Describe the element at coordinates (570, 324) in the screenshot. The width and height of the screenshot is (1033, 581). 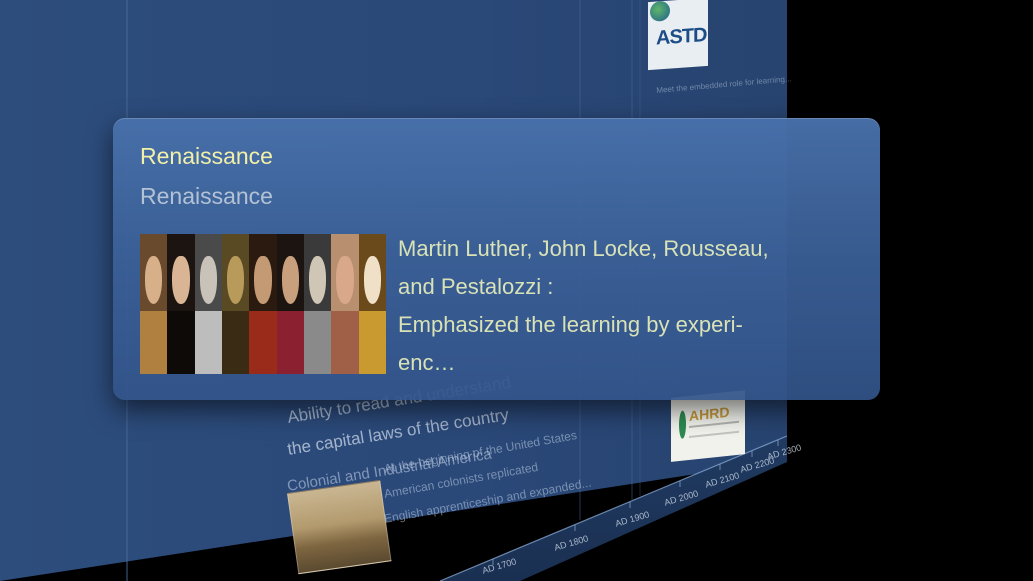
I see `popup-desc-line-3: Emphasized the learning by experi-` at that location.